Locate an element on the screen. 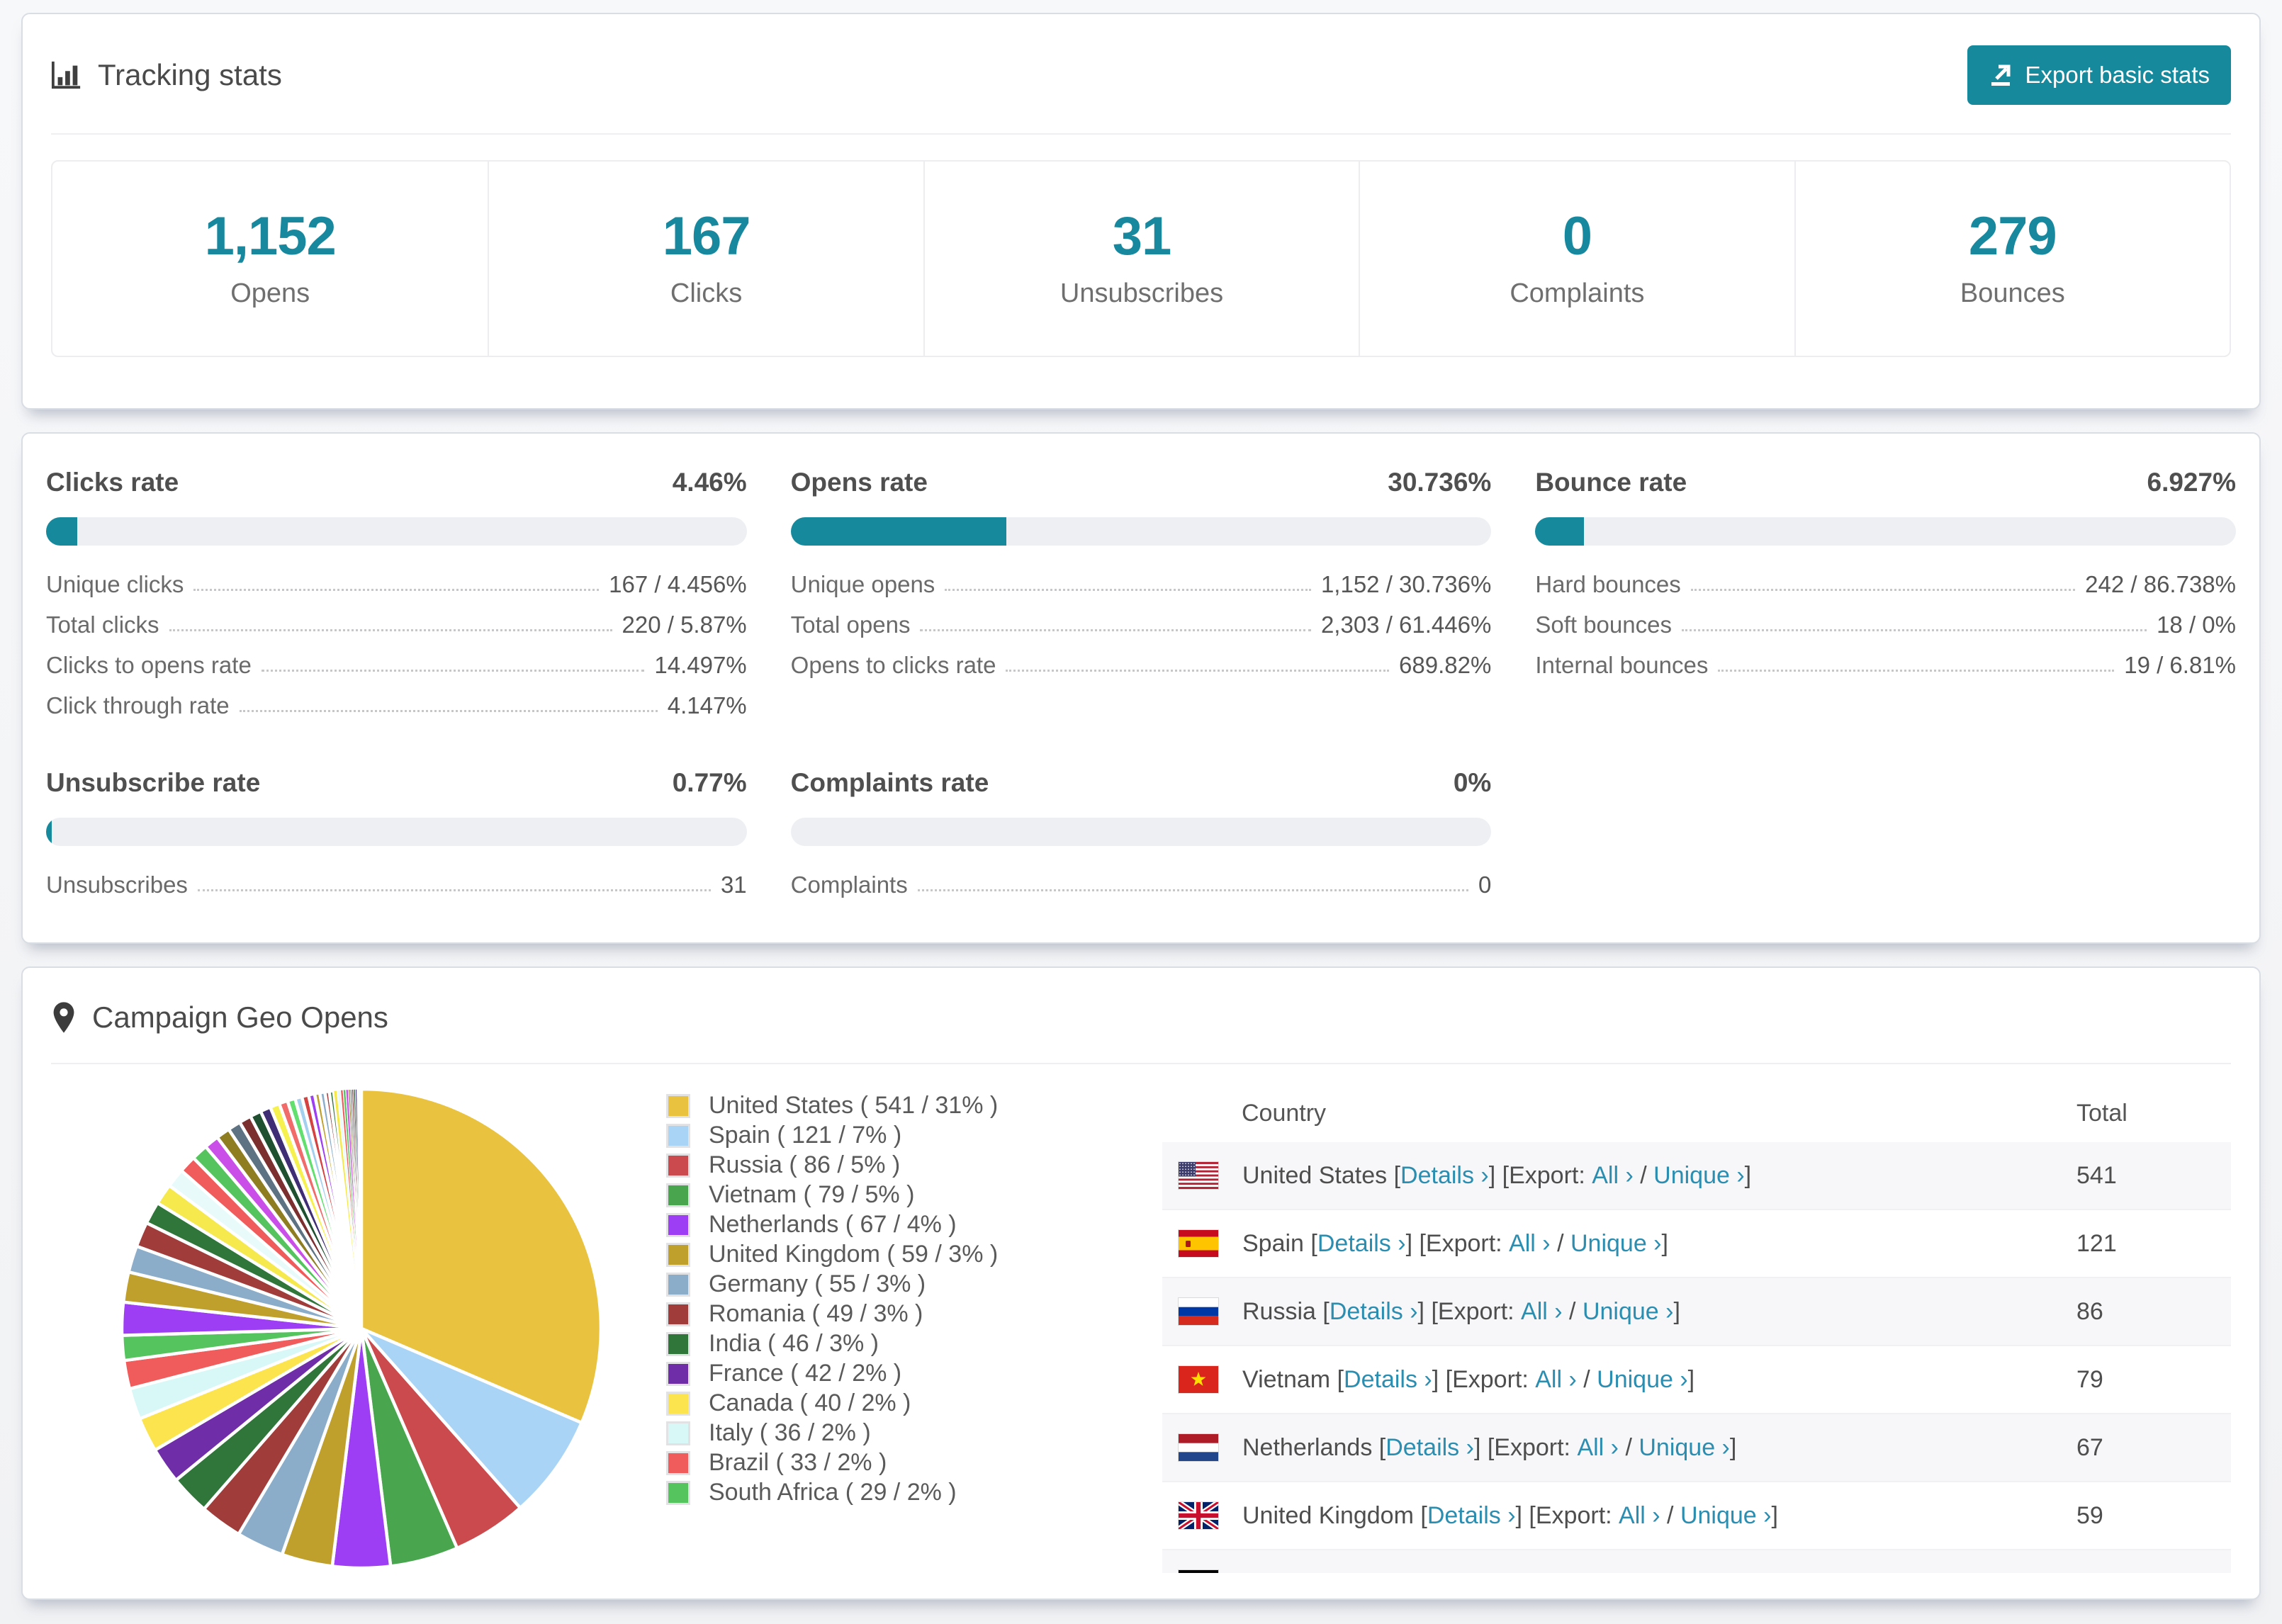 This screenshot has height=1624, width=2282. legend-label: India ( 46 / 3% ) is located at coordinates (794, 1343).